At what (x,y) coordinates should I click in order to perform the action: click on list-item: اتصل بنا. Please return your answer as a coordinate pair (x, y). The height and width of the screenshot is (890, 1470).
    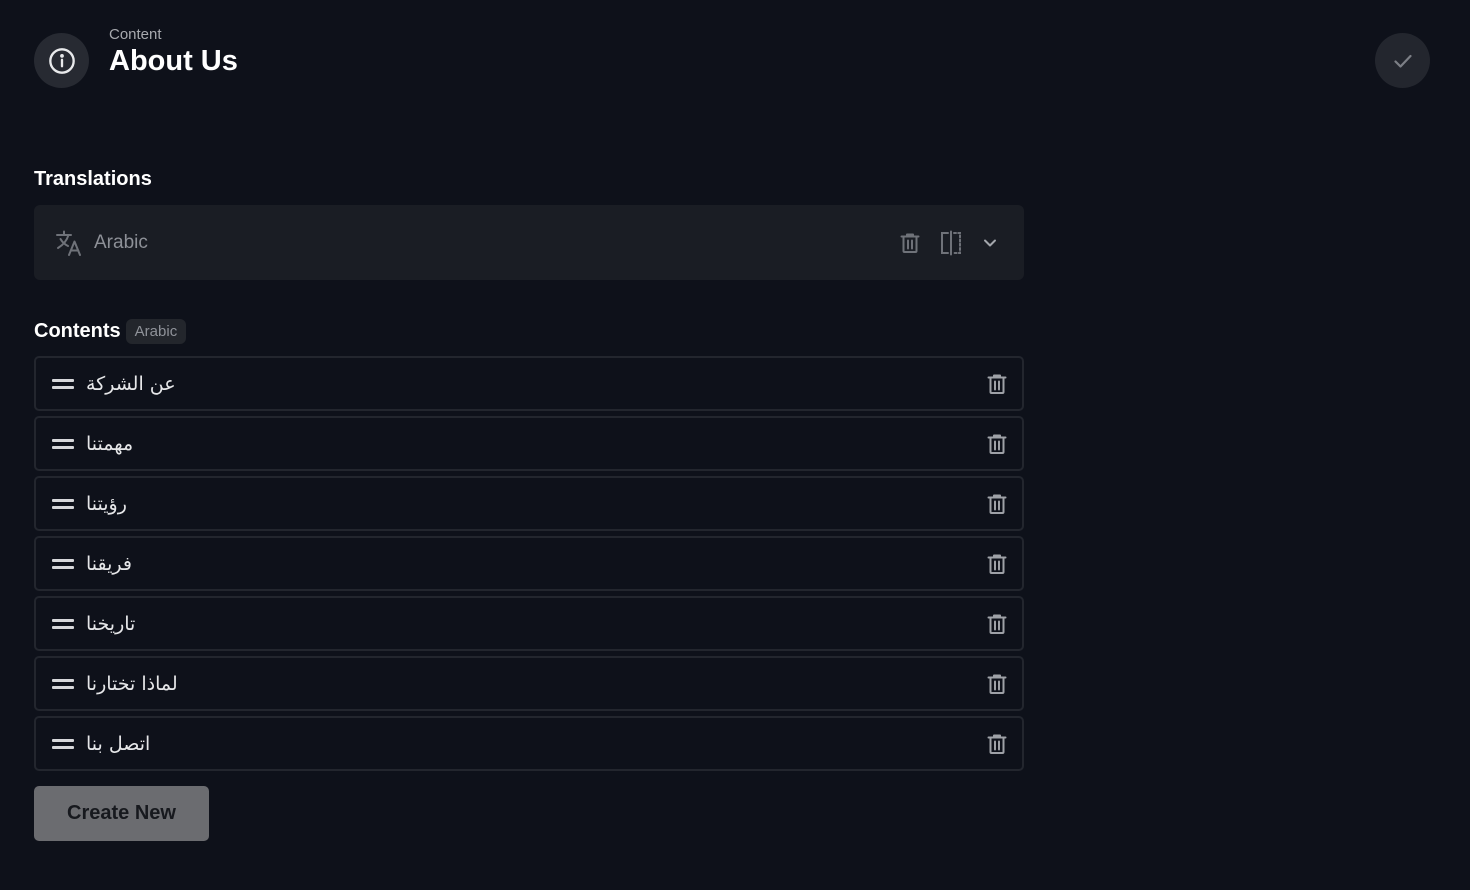
    Looking at the image, I should click on (529, 743).